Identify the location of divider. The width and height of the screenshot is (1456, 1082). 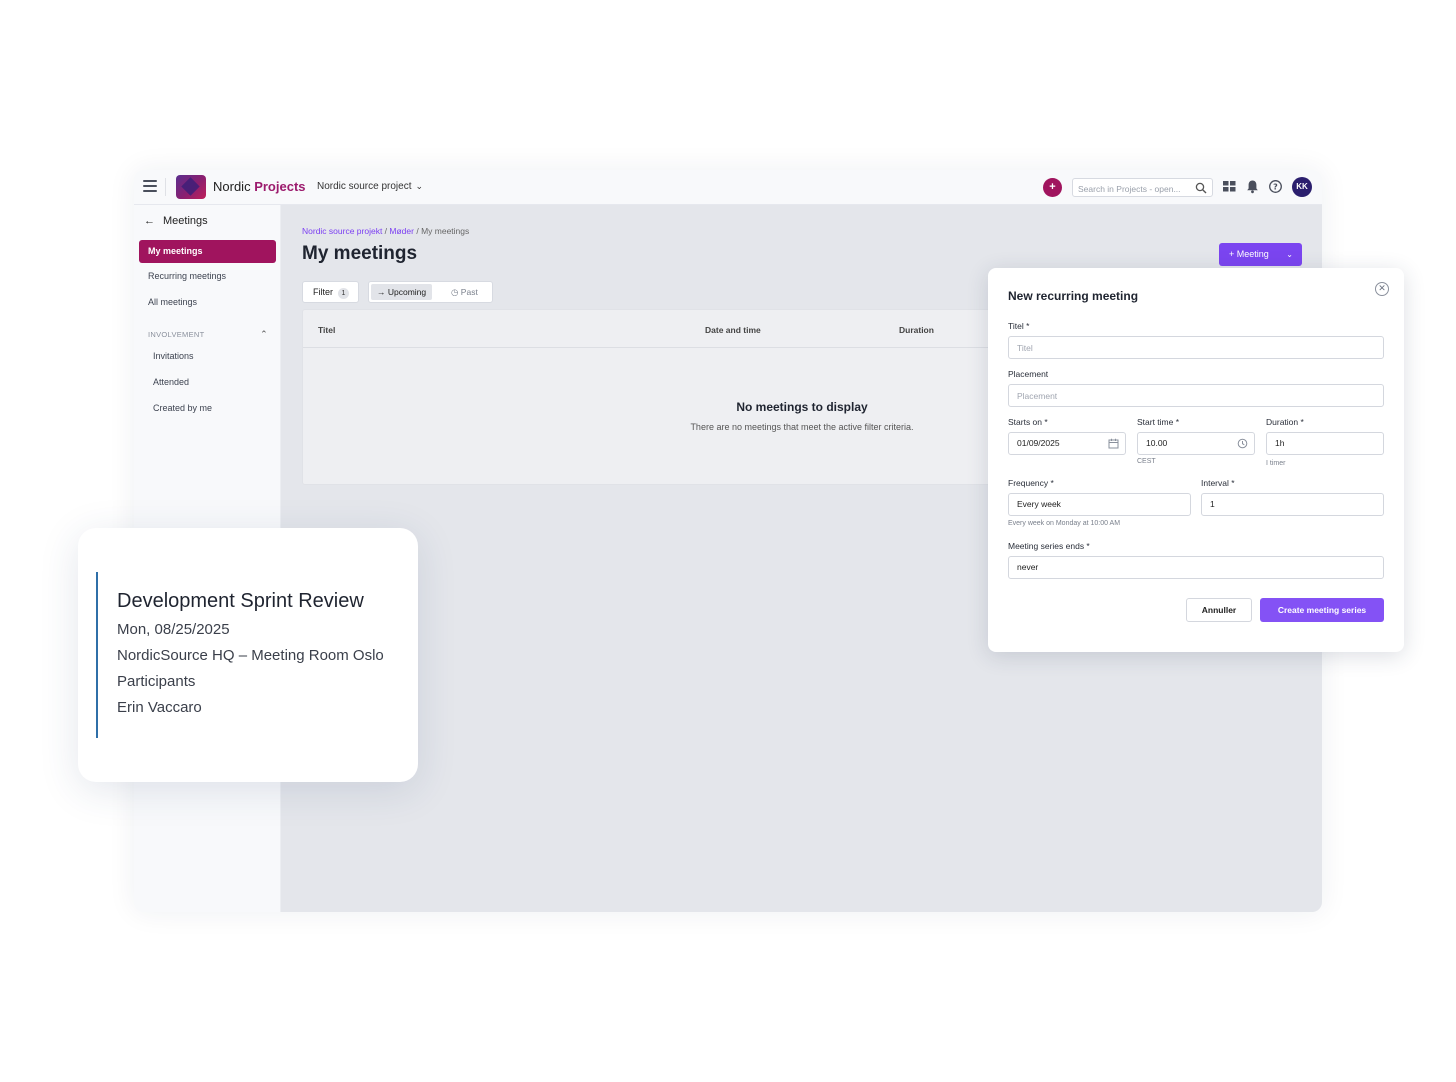
(165, 187).